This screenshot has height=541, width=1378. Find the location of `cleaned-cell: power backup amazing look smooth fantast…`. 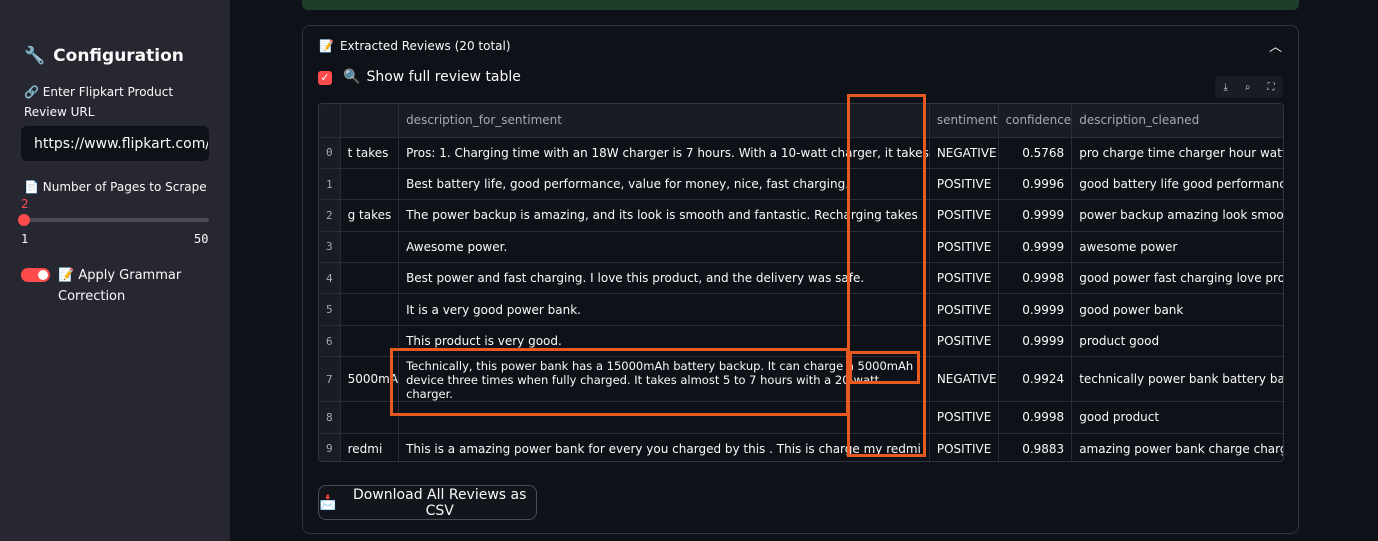

cleaned-cell: power backup amazing look smooth fantast… is located at coordinates (1177, 215).